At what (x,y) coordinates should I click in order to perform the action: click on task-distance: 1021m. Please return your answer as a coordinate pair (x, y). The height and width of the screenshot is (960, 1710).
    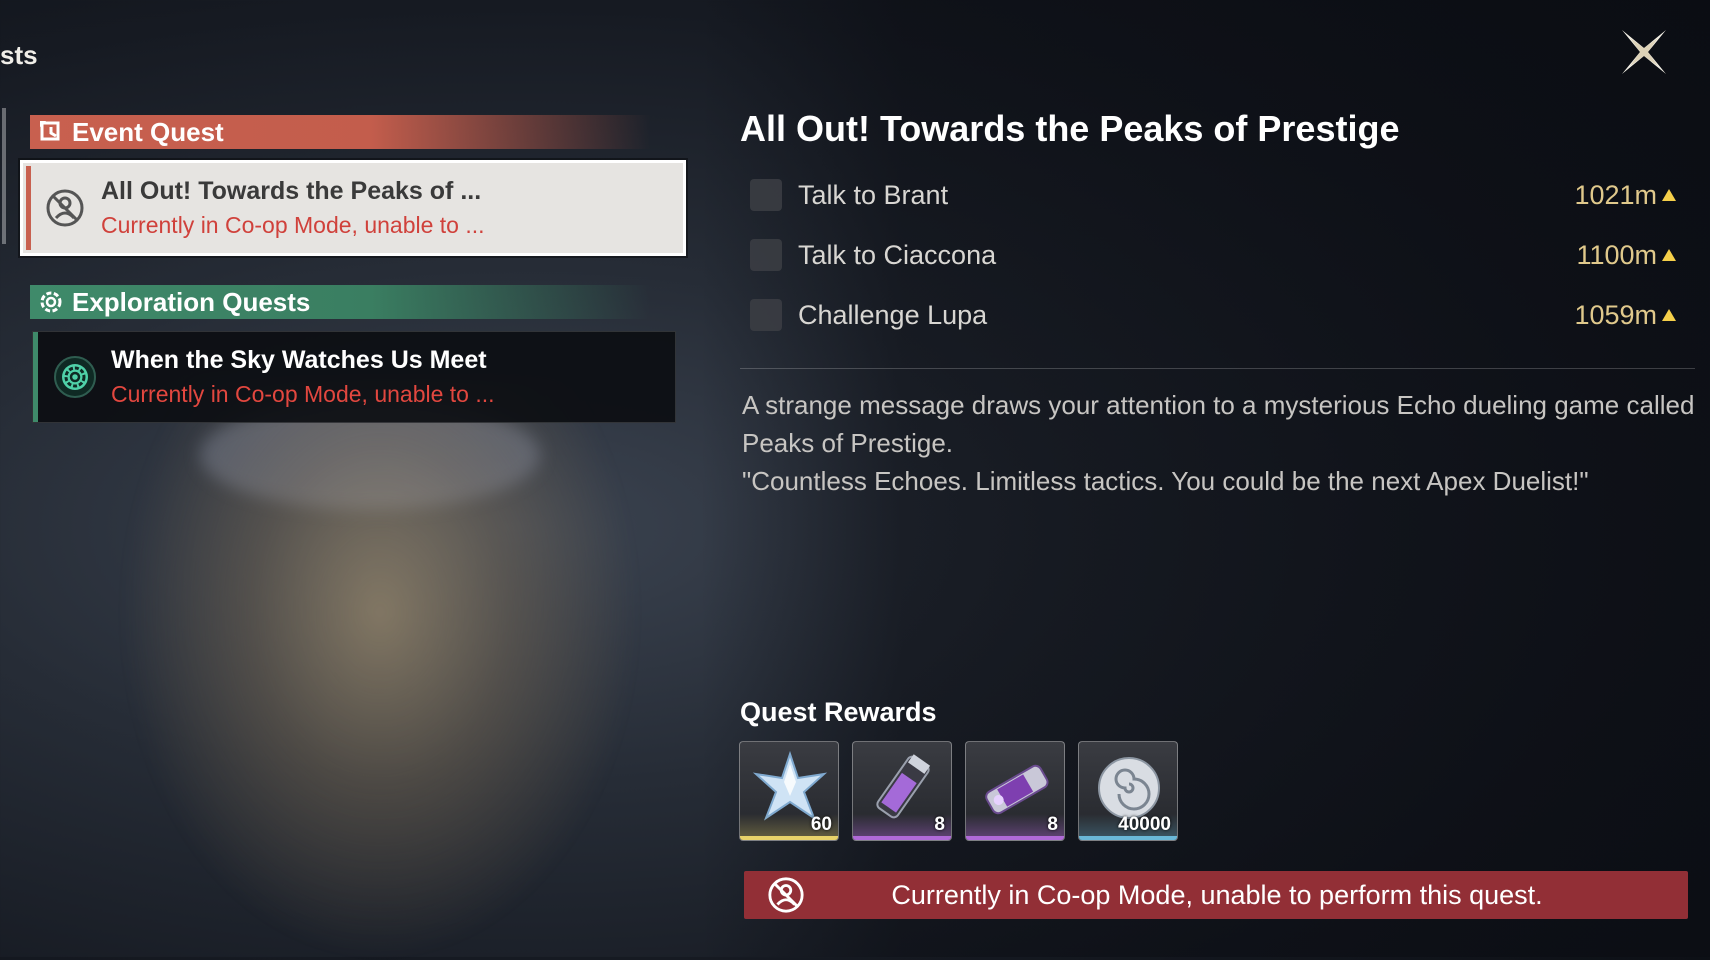
    Looking at the image, I should click on (1615, 194).